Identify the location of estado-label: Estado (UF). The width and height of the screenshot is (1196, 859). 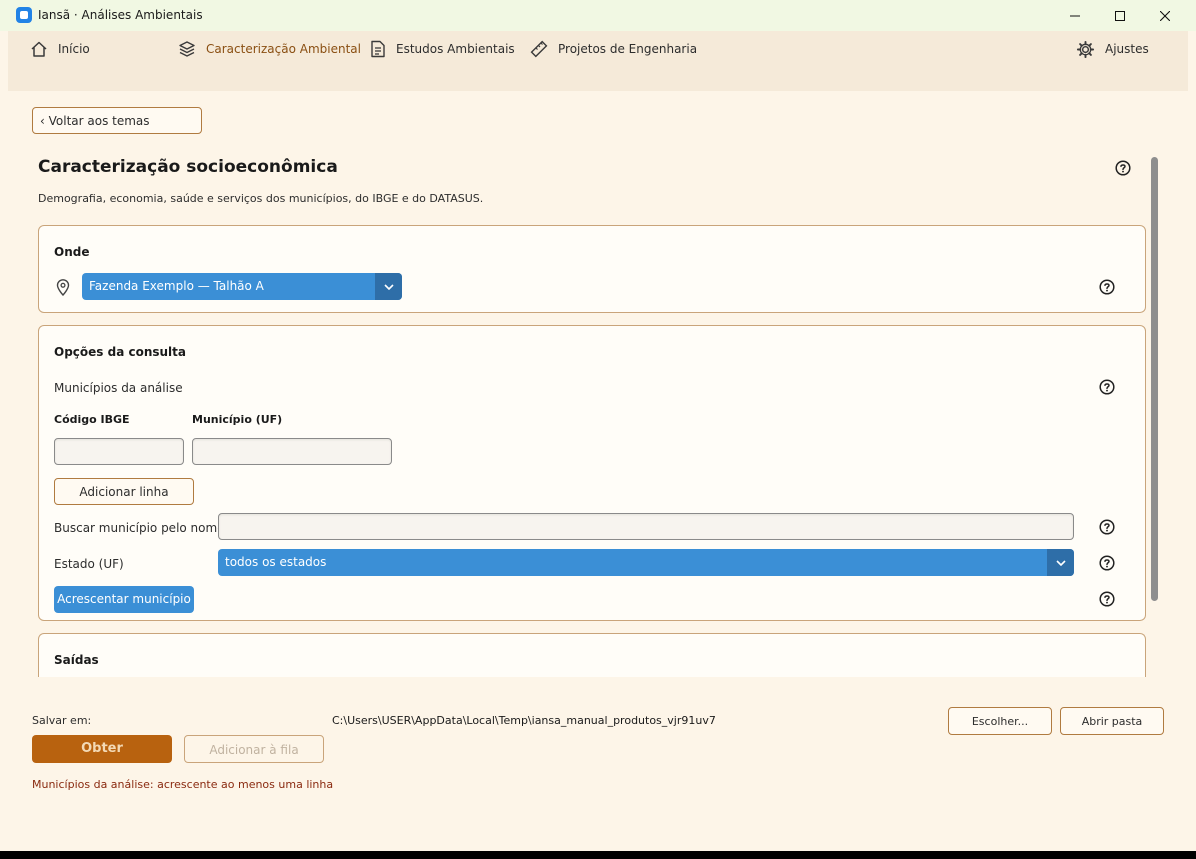
(89, 564).